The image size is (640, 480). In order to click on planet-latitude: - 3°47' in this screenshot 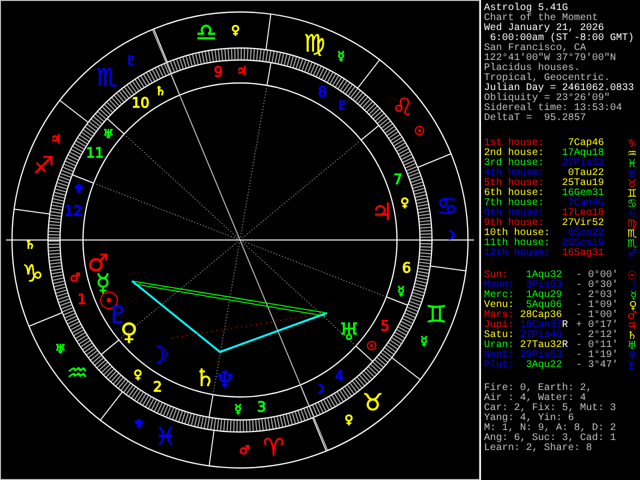, I will do `click(596, 366)`.